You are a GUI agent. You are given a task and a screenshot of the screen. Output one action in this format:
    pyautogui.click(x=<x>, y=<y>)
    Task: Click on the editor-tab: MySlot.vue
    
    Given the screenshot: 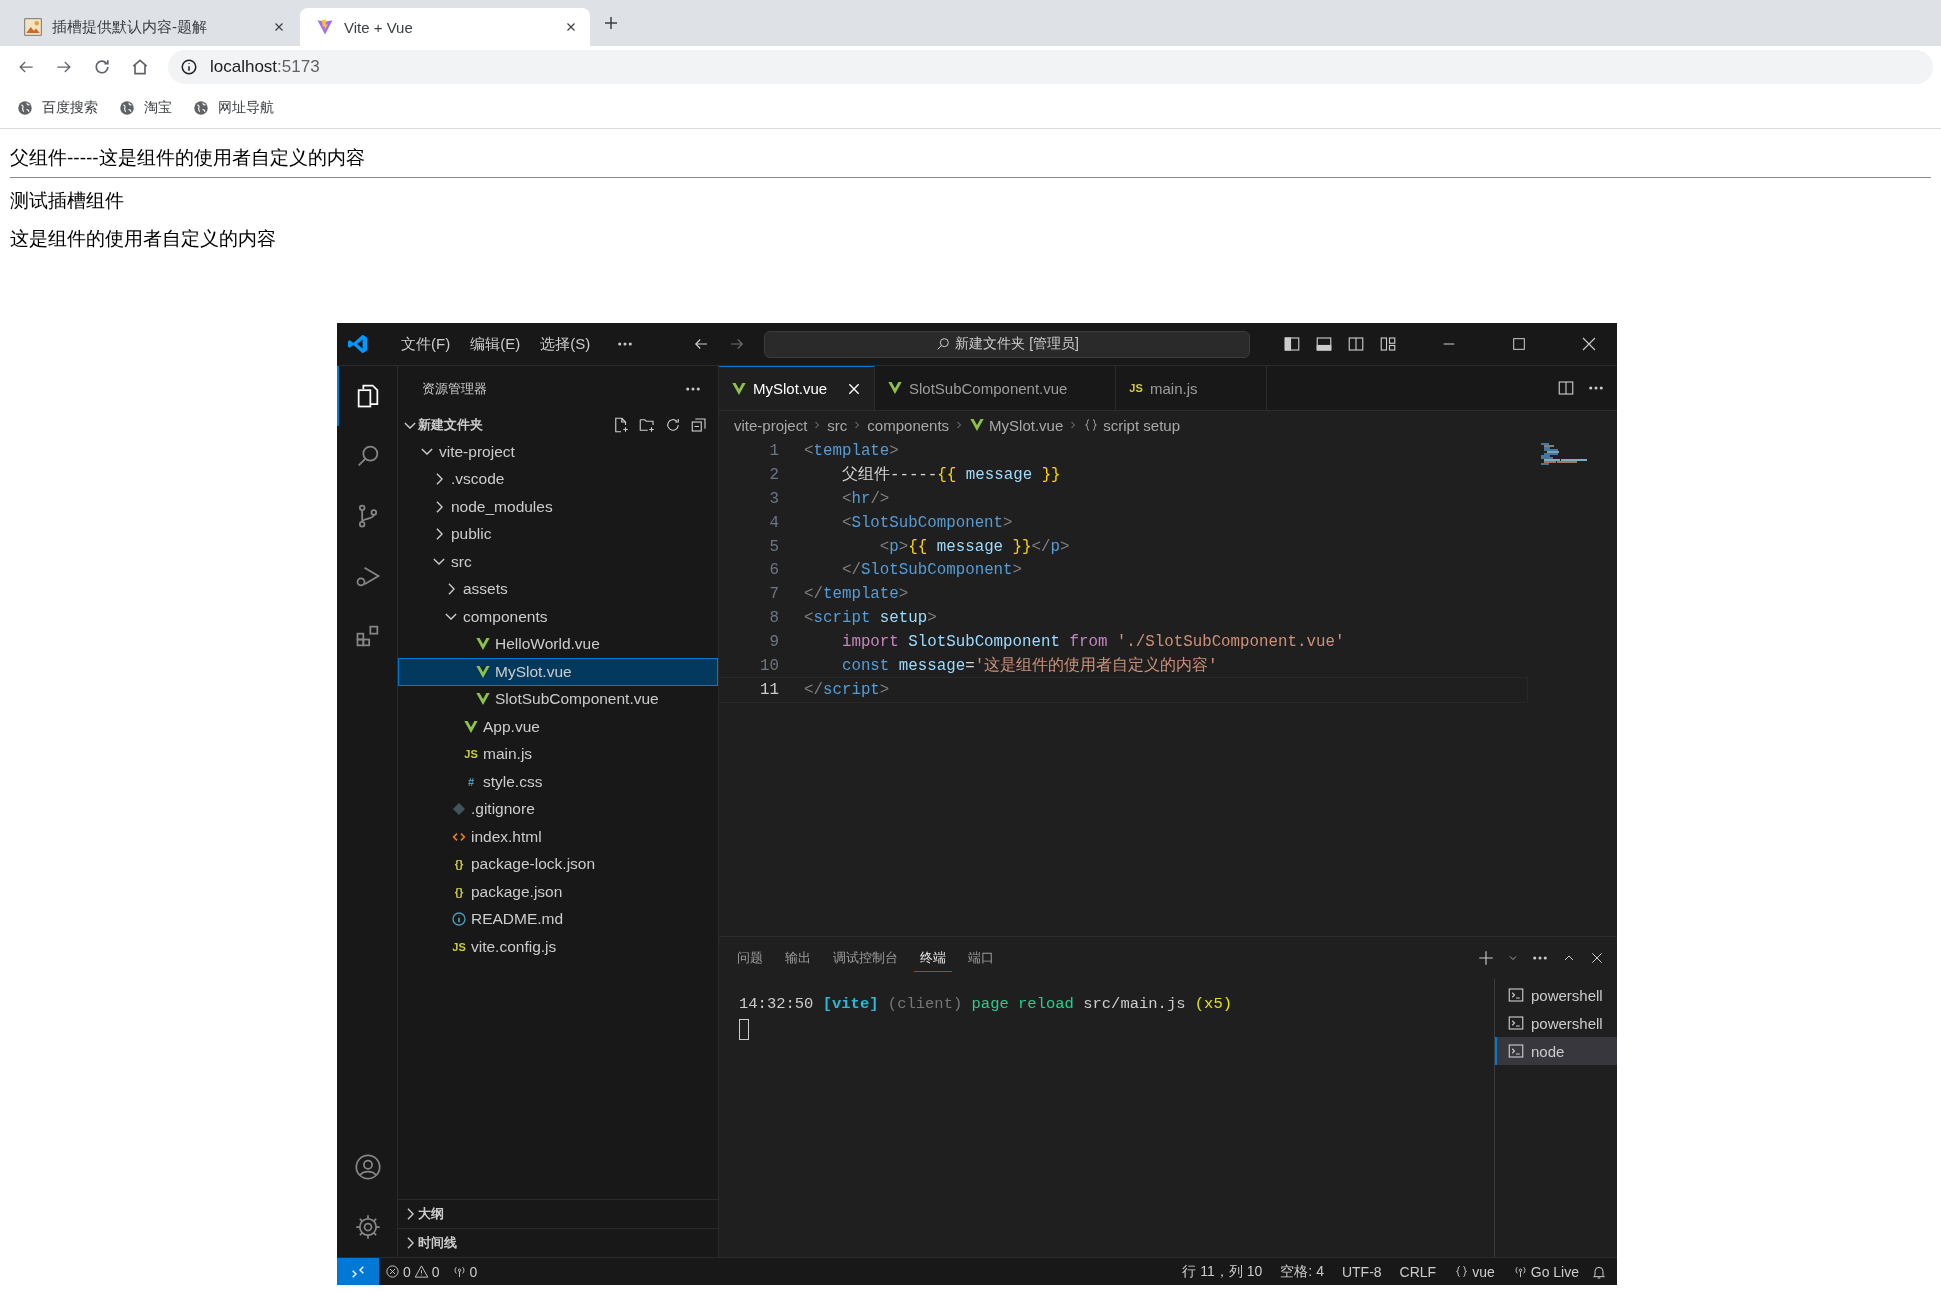 What is the action you would take?
    pyautogui.click(x=797, y=388)
    